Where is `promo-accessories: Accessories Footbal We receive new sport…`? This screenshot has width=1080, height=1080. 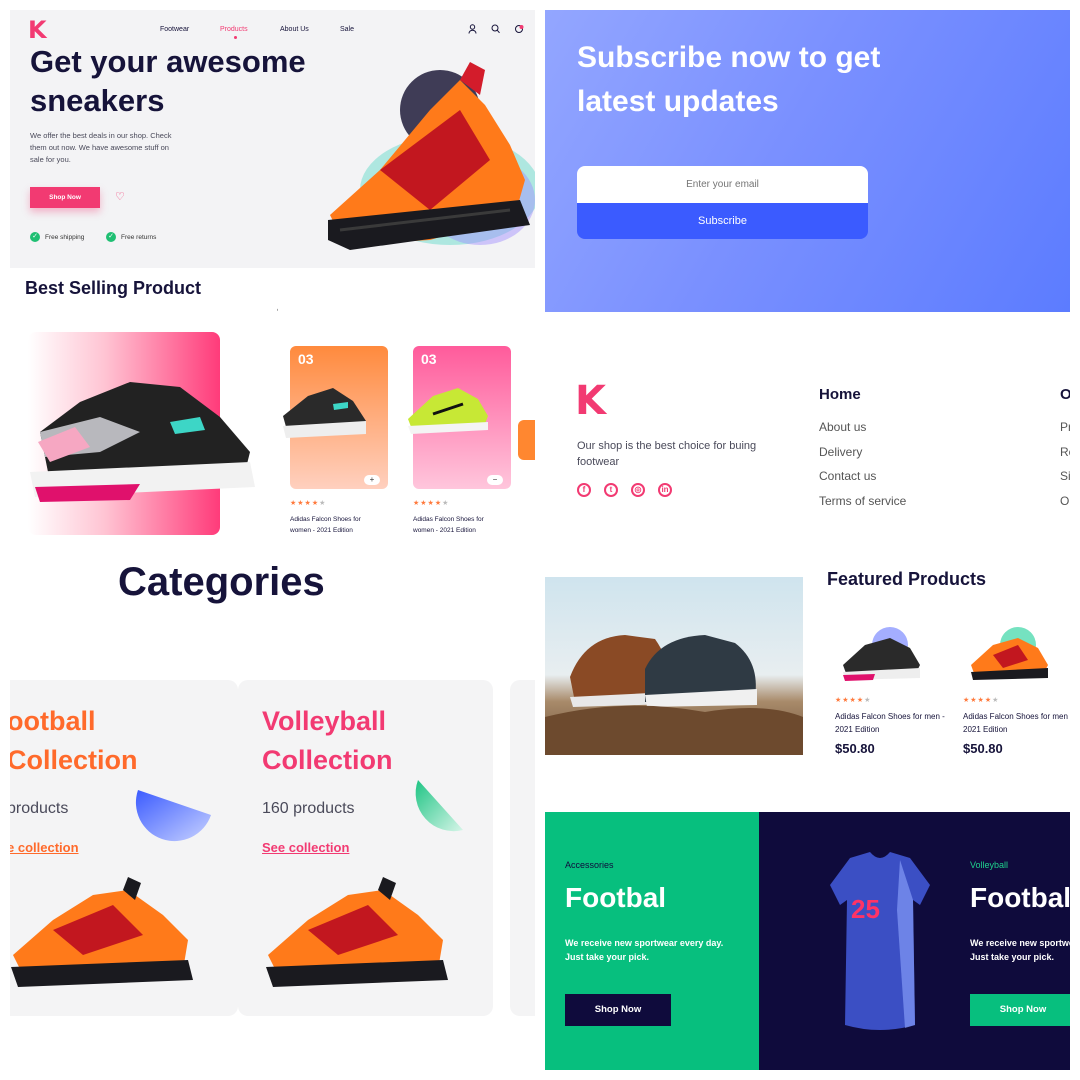
promo-accessories: Accessories Footbal We receive new sport… is located at coordinates (652, 941).